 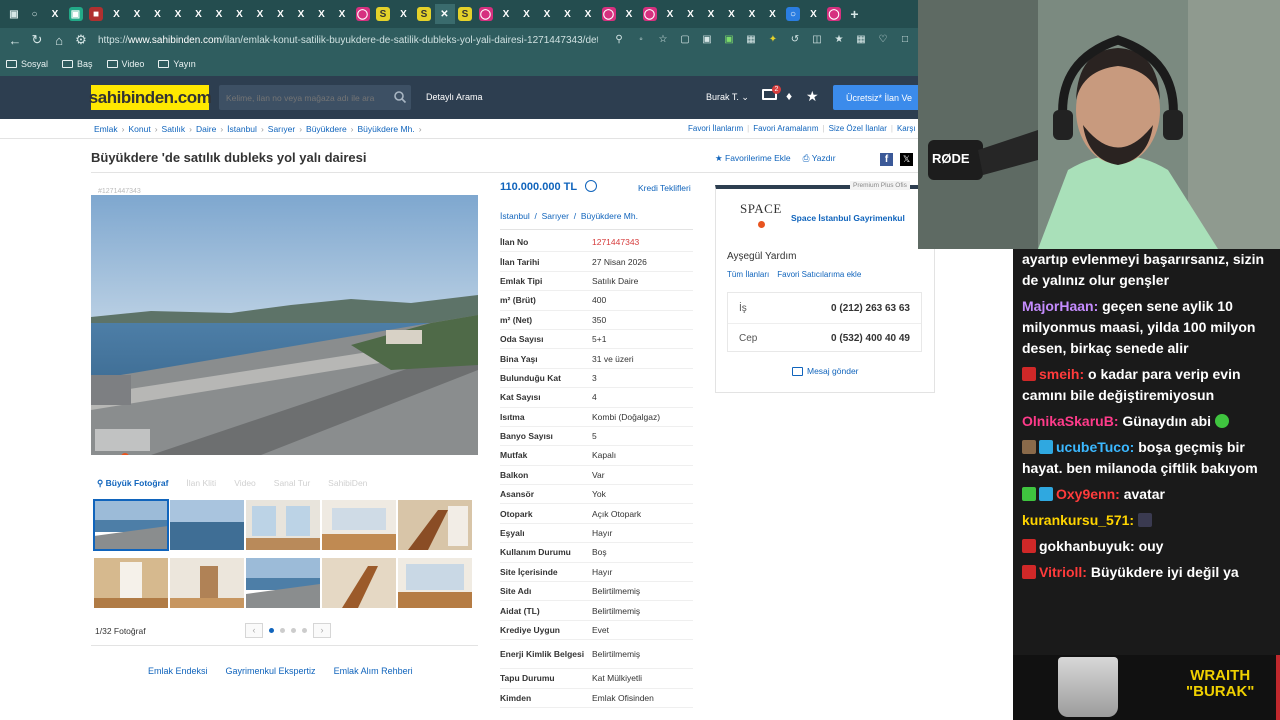 I want to click on bookmark-folder-sosyal: Sosyal, so click(x=27, y=64).